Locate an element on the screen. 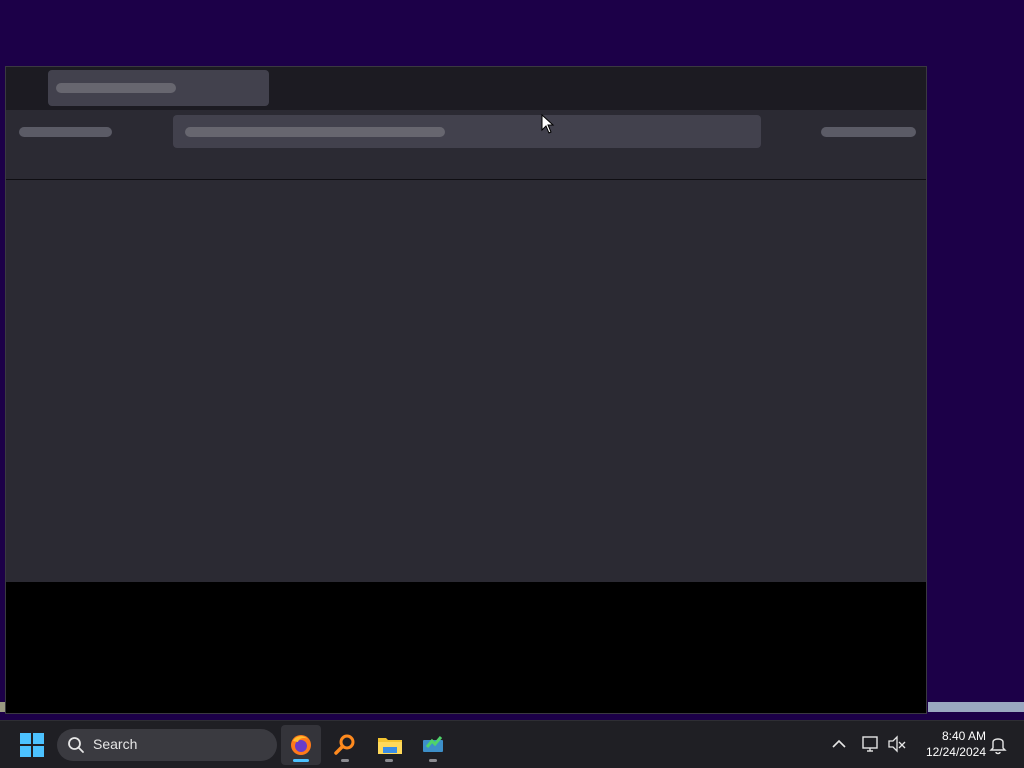 This screenshot has height=768, width=1024. clock: 8:40 AM 12/24/2024 is located at coordinates (950, 744).